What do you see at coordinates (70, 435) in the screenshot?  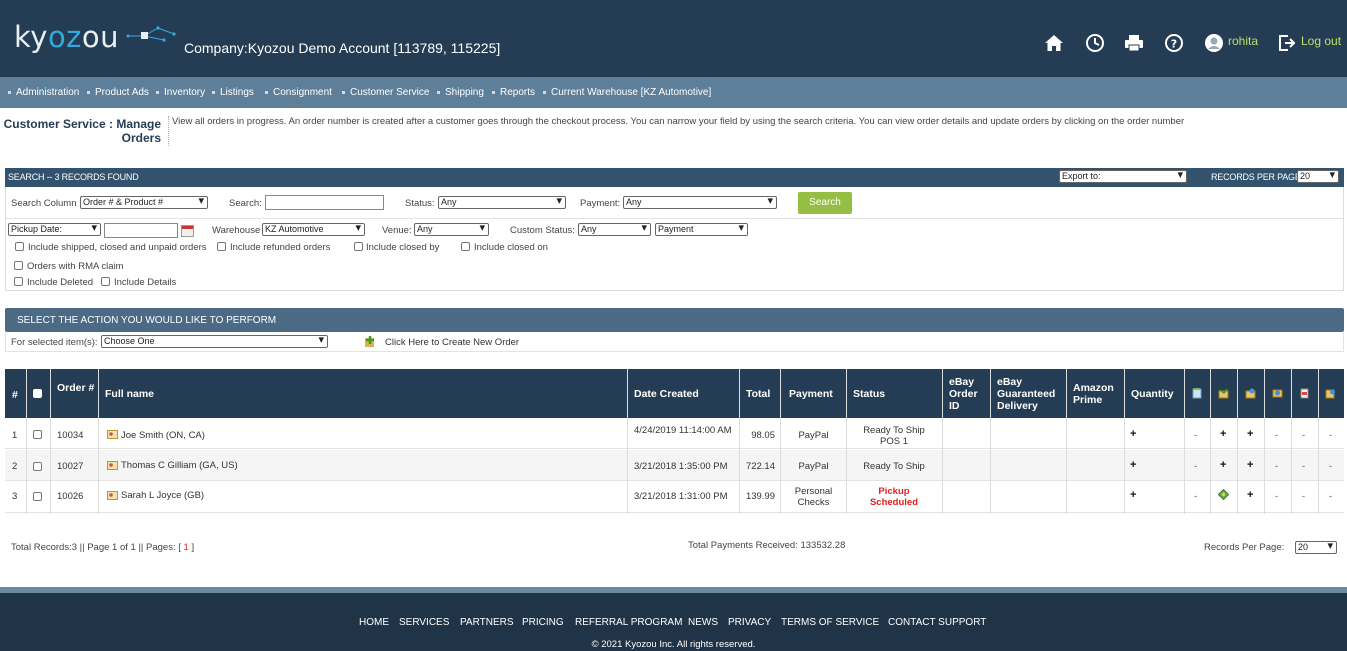 I see `order-number-link: 10034` at bounding box center [70, 435].